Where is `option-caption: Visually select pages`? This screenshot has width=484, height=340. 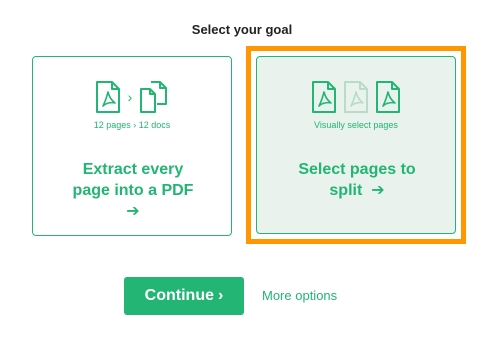
option-caption: Visually select pages is located at coordinates (356, 125).